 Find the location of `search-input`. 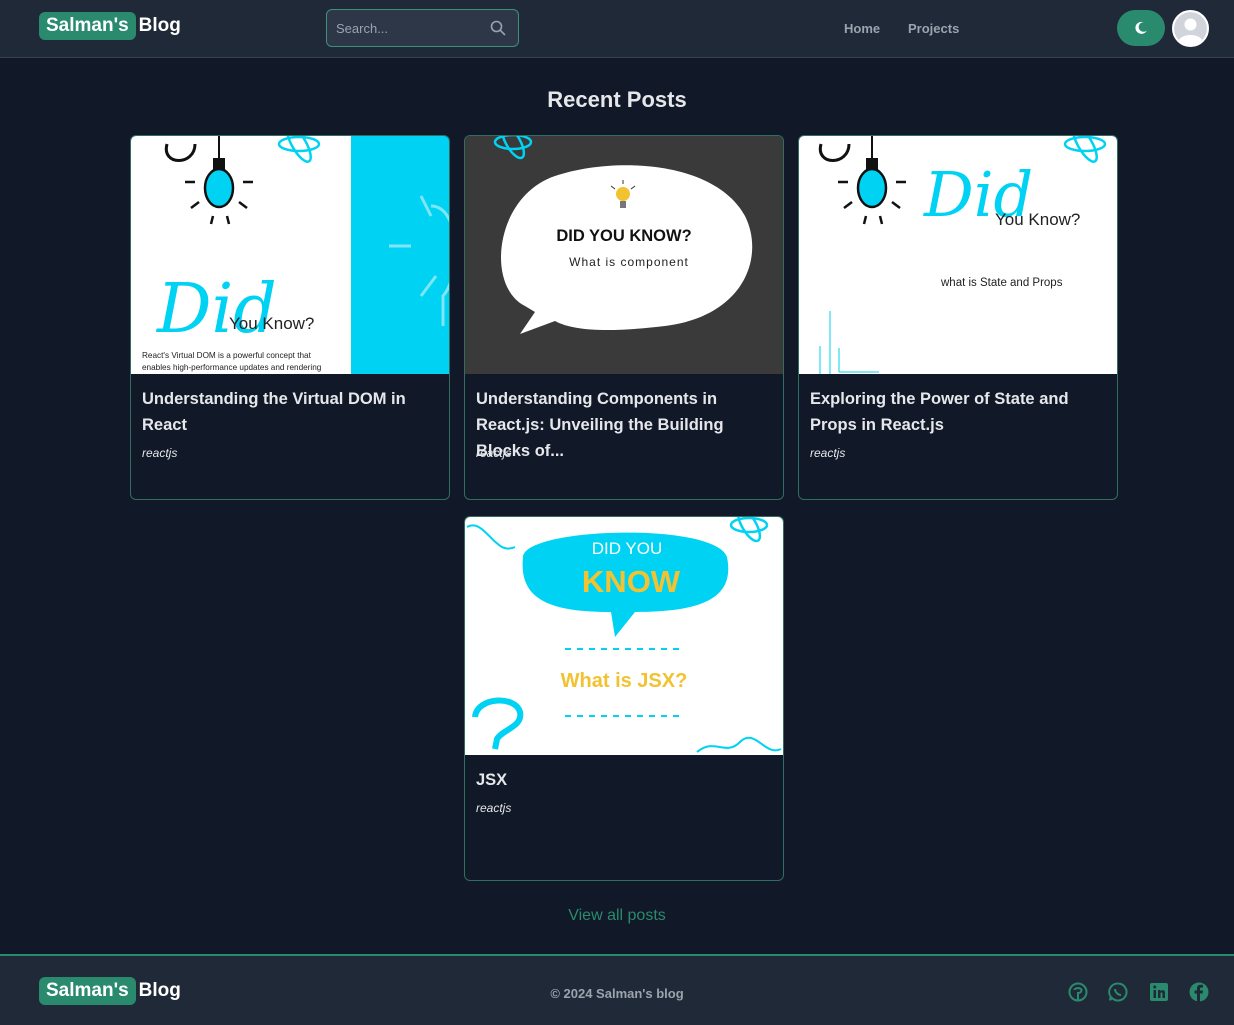

search-input is located at coordinates (402, 28).